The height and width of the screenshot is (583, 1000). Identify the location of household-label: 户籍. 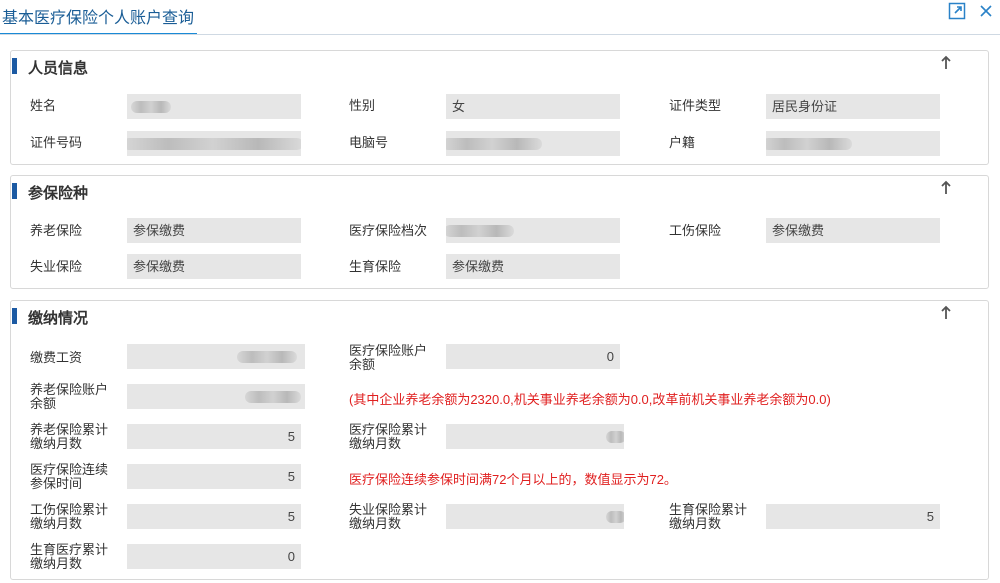
(682, 142).